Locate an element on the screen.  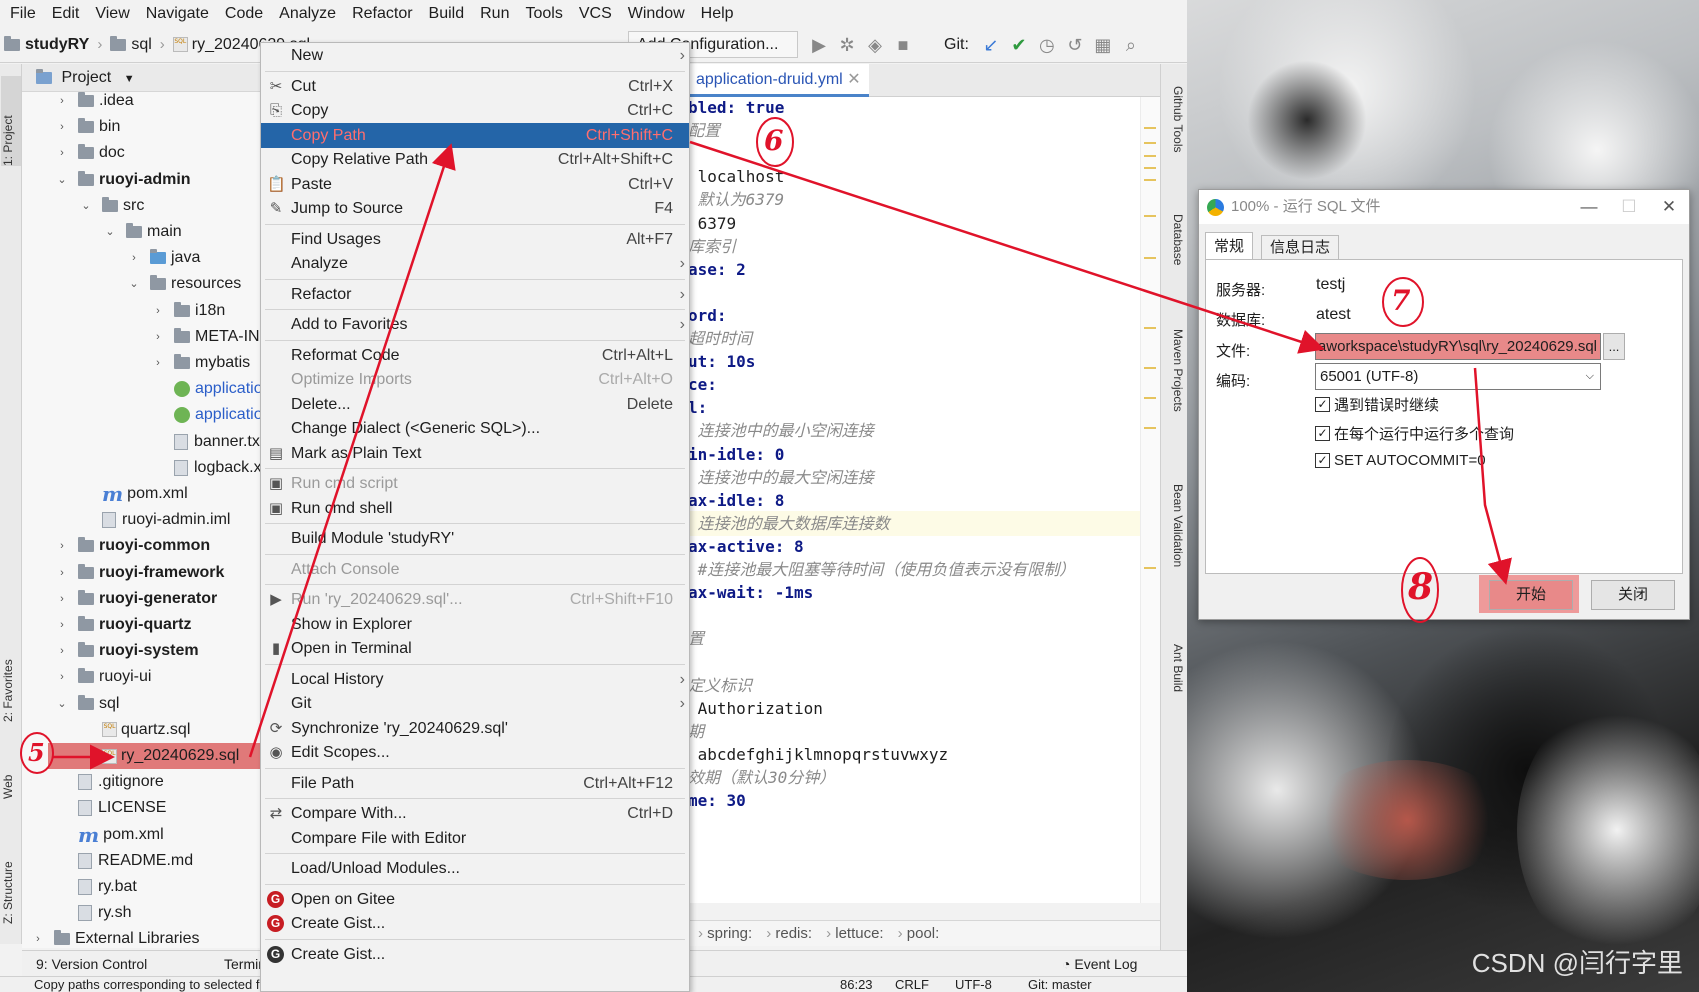
tree-item-ruoyi-generator: › ruoyi-generator is located at coordinates (135, 599).